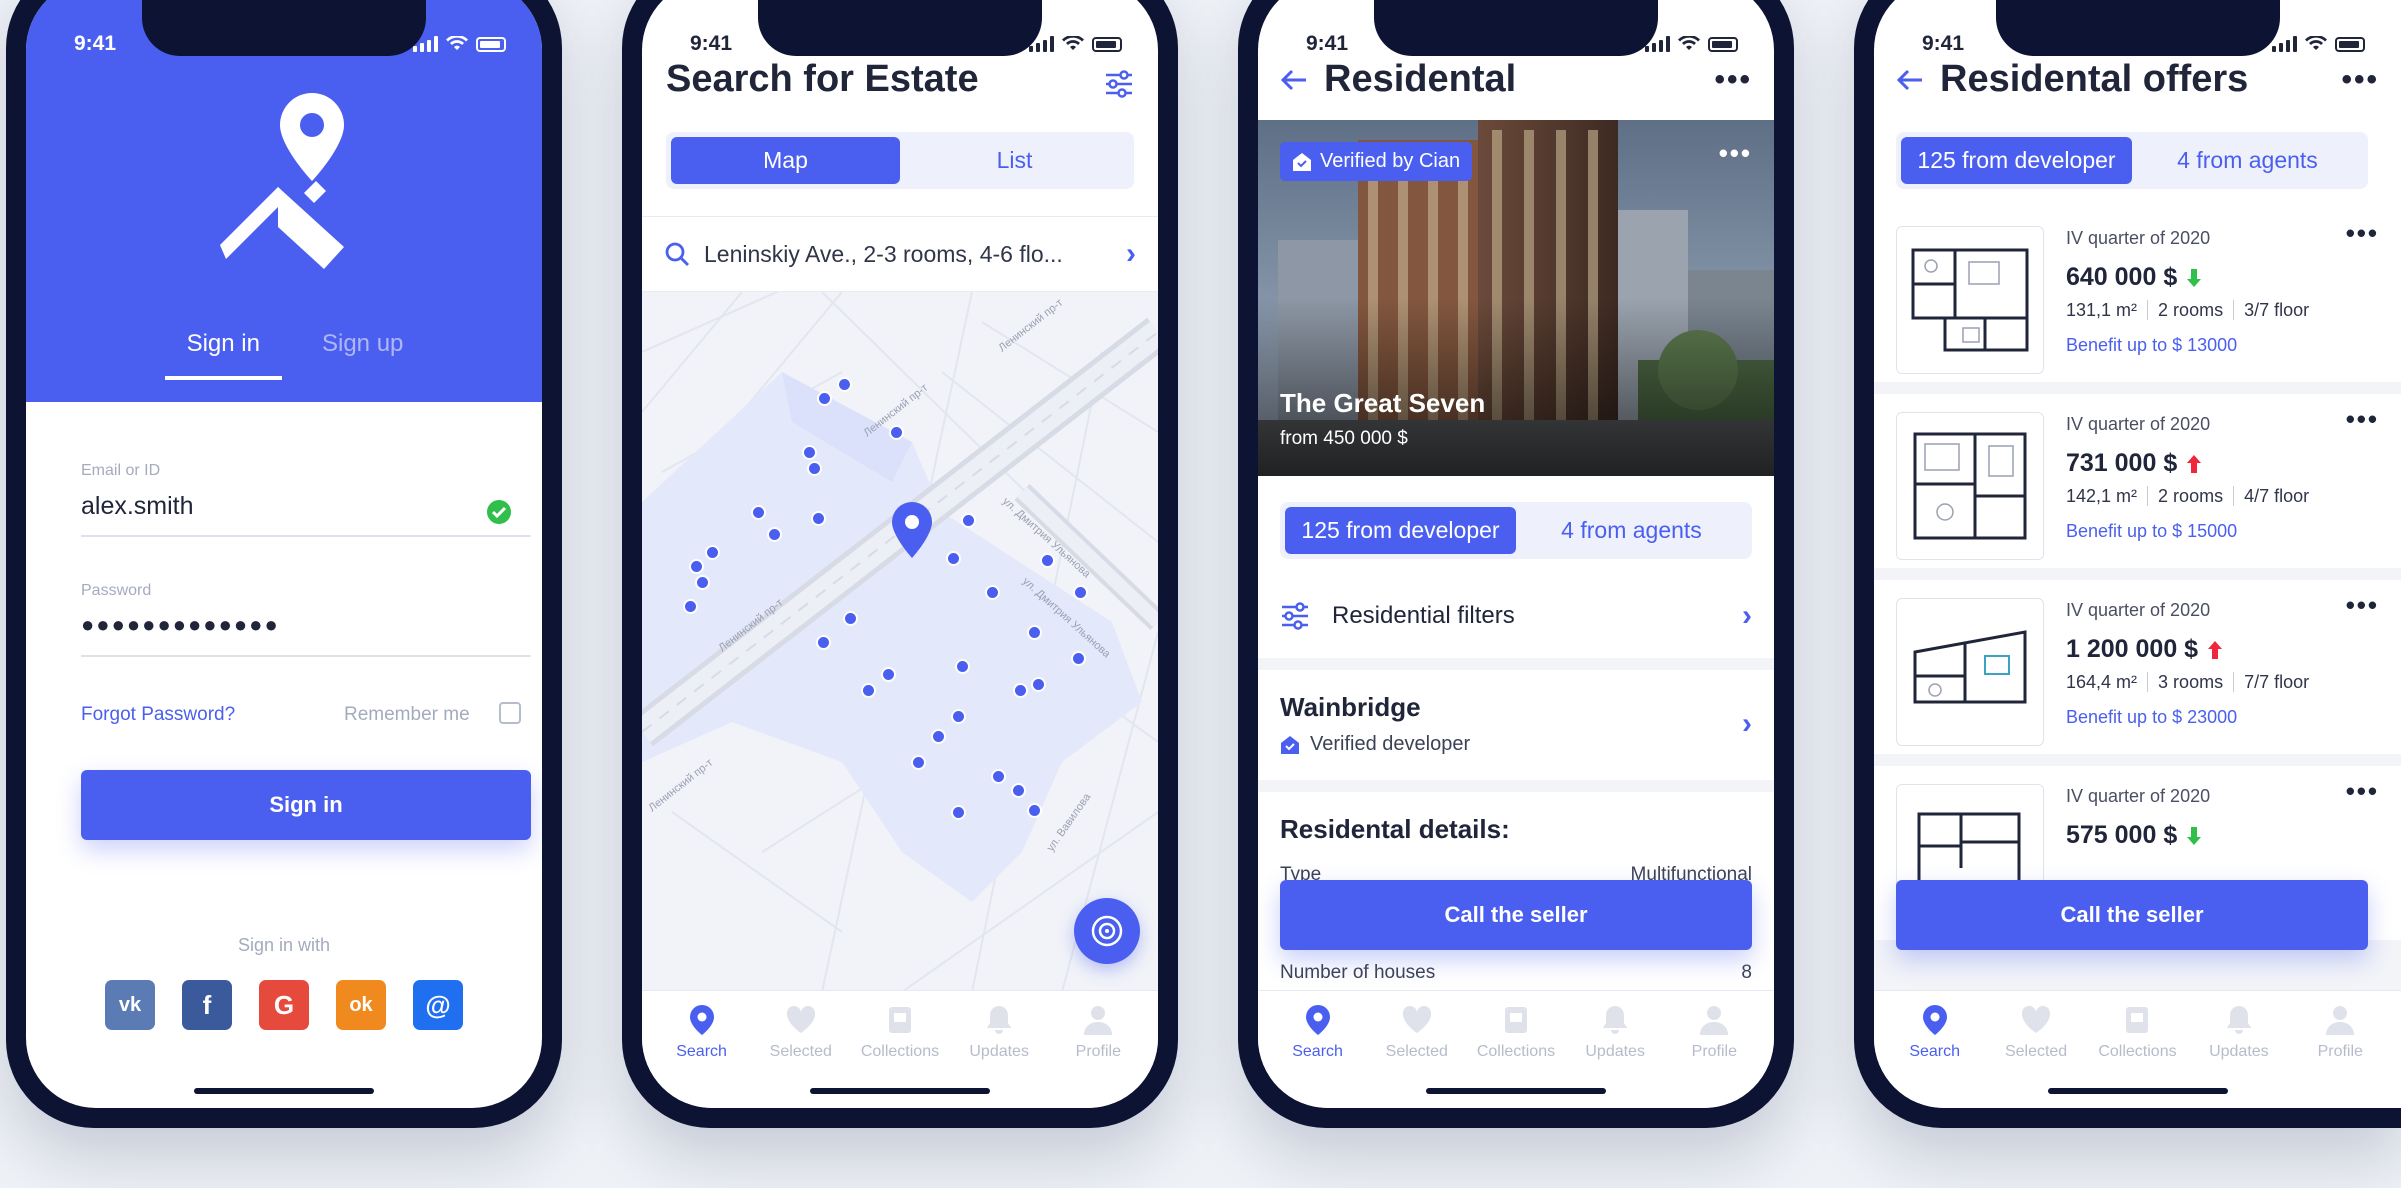 The width and height of the screenshot is (2401, 1188). What do you see at coordinates (1358, 972) in the screenshot?
I see `detail-label: Number of houses` at bounding box center [1358, 972].